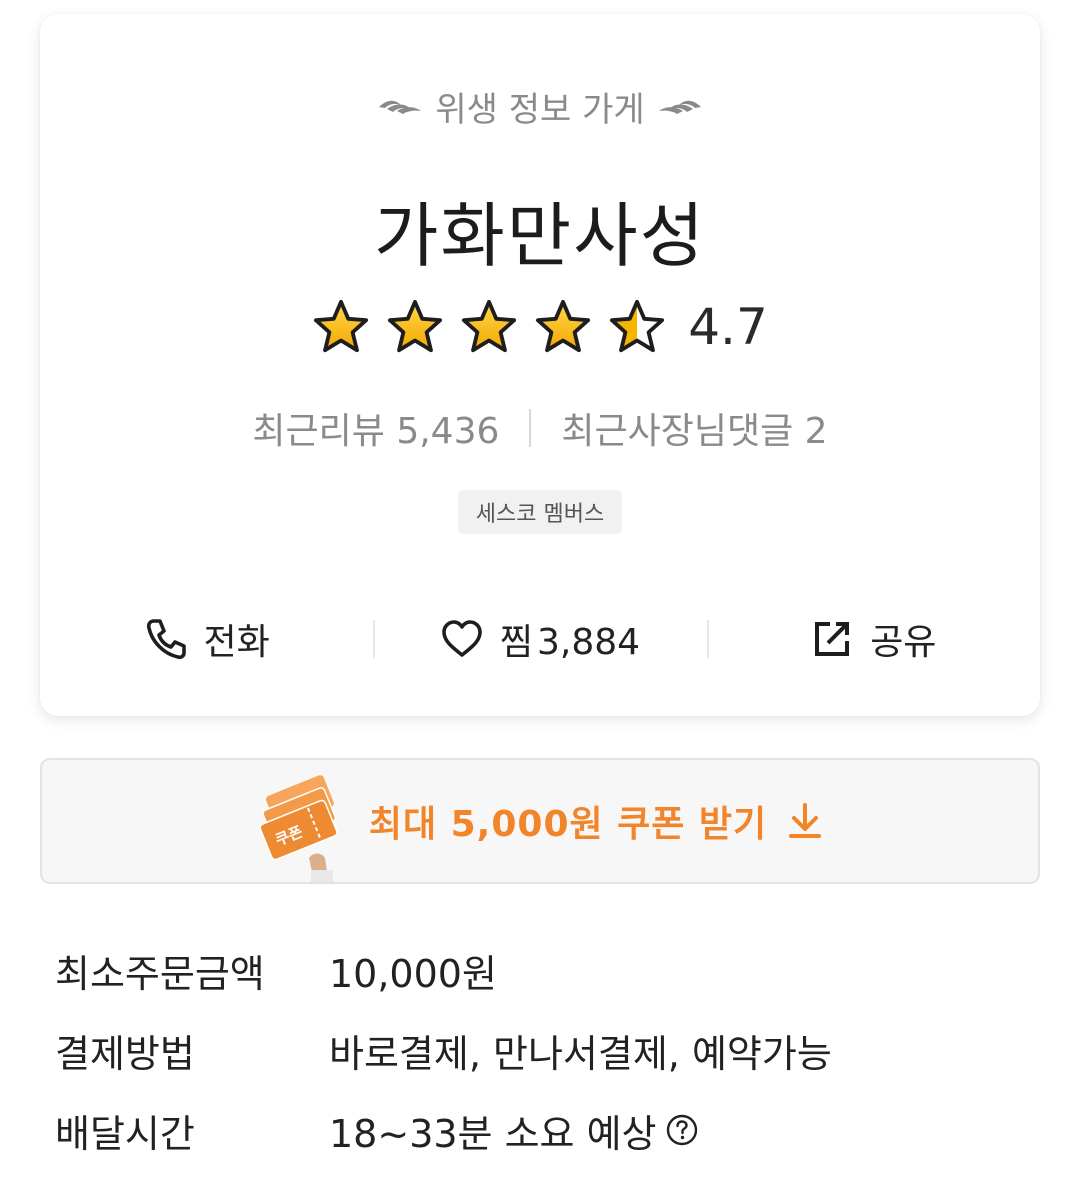 The width and height of the screenshot is (1080, 1201). What do you see at coordinates (400, 107) in the screenshot?
I see `laurel-left-icon` at bounding box center [400, 107].